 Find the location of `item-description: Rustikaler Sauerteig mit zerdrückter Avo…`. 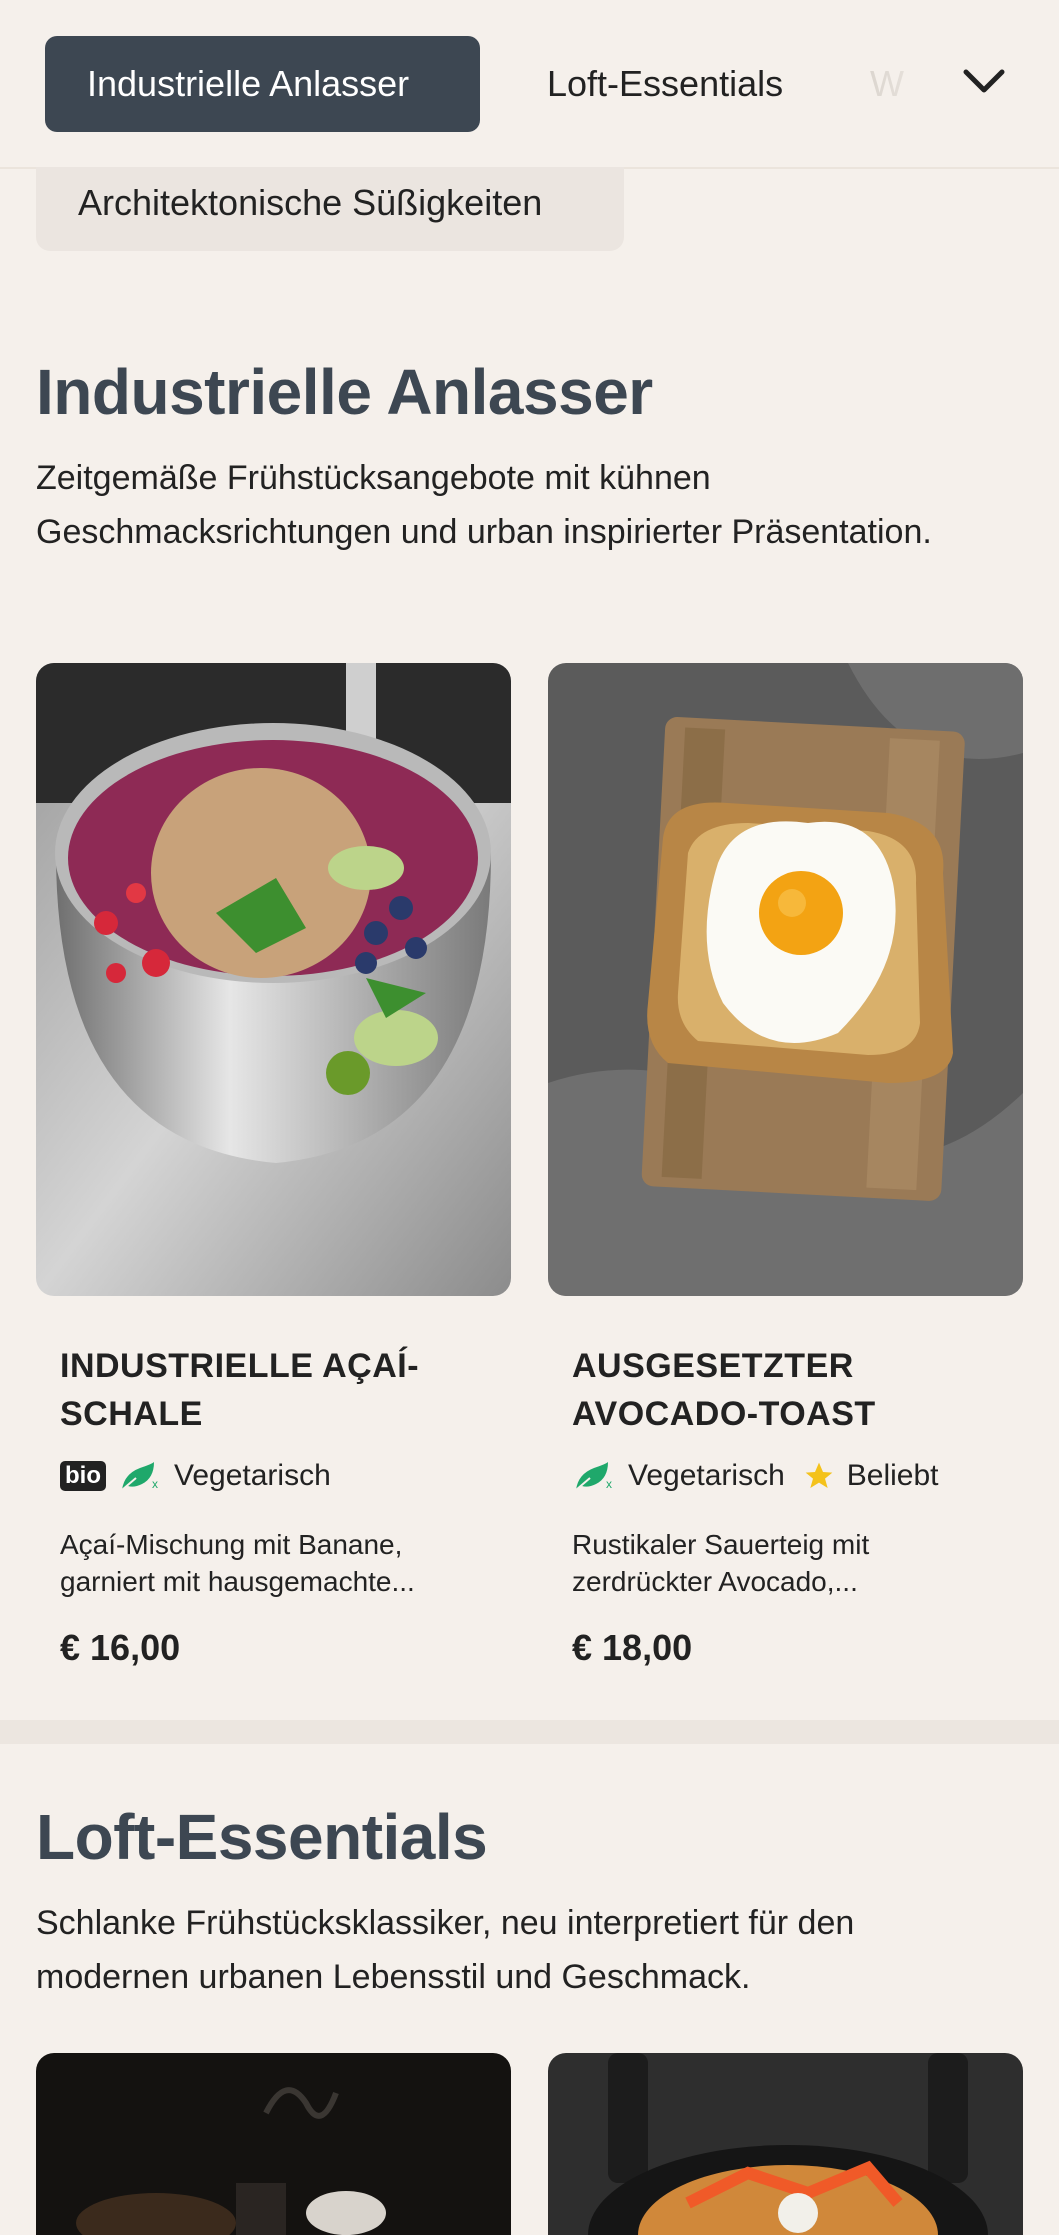

item-description: Rustikaler Sauerteig mit zerdrückter Avo… is located at coordinates (721, 1563).